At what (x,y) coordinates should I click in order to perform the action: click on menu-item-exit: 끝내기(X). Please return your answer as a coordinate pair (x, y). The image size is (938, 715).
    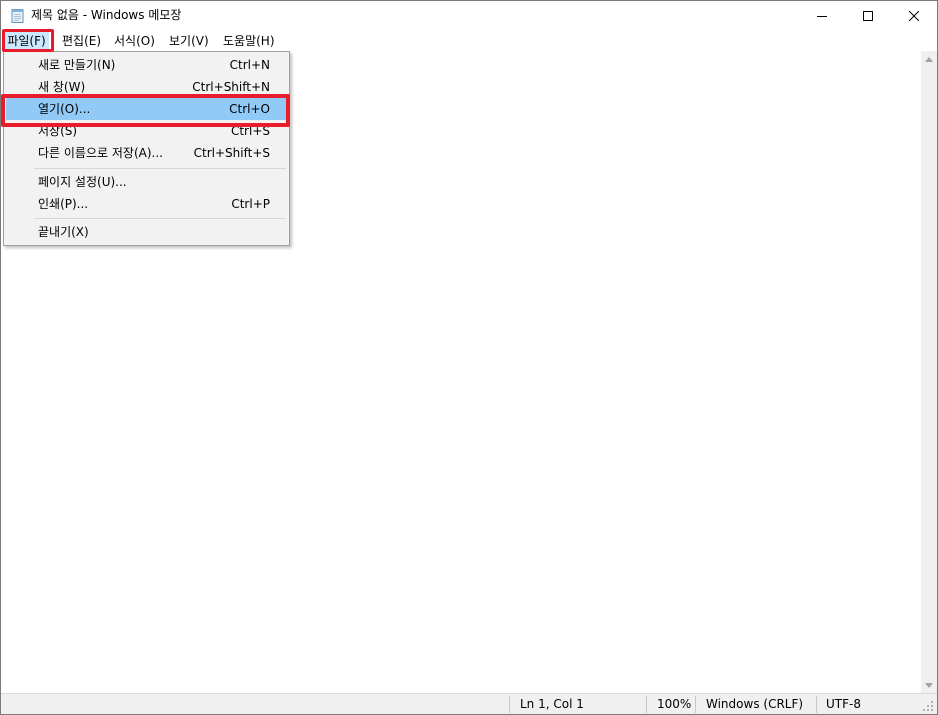
    Looking at the image, I should click on (146, 232).